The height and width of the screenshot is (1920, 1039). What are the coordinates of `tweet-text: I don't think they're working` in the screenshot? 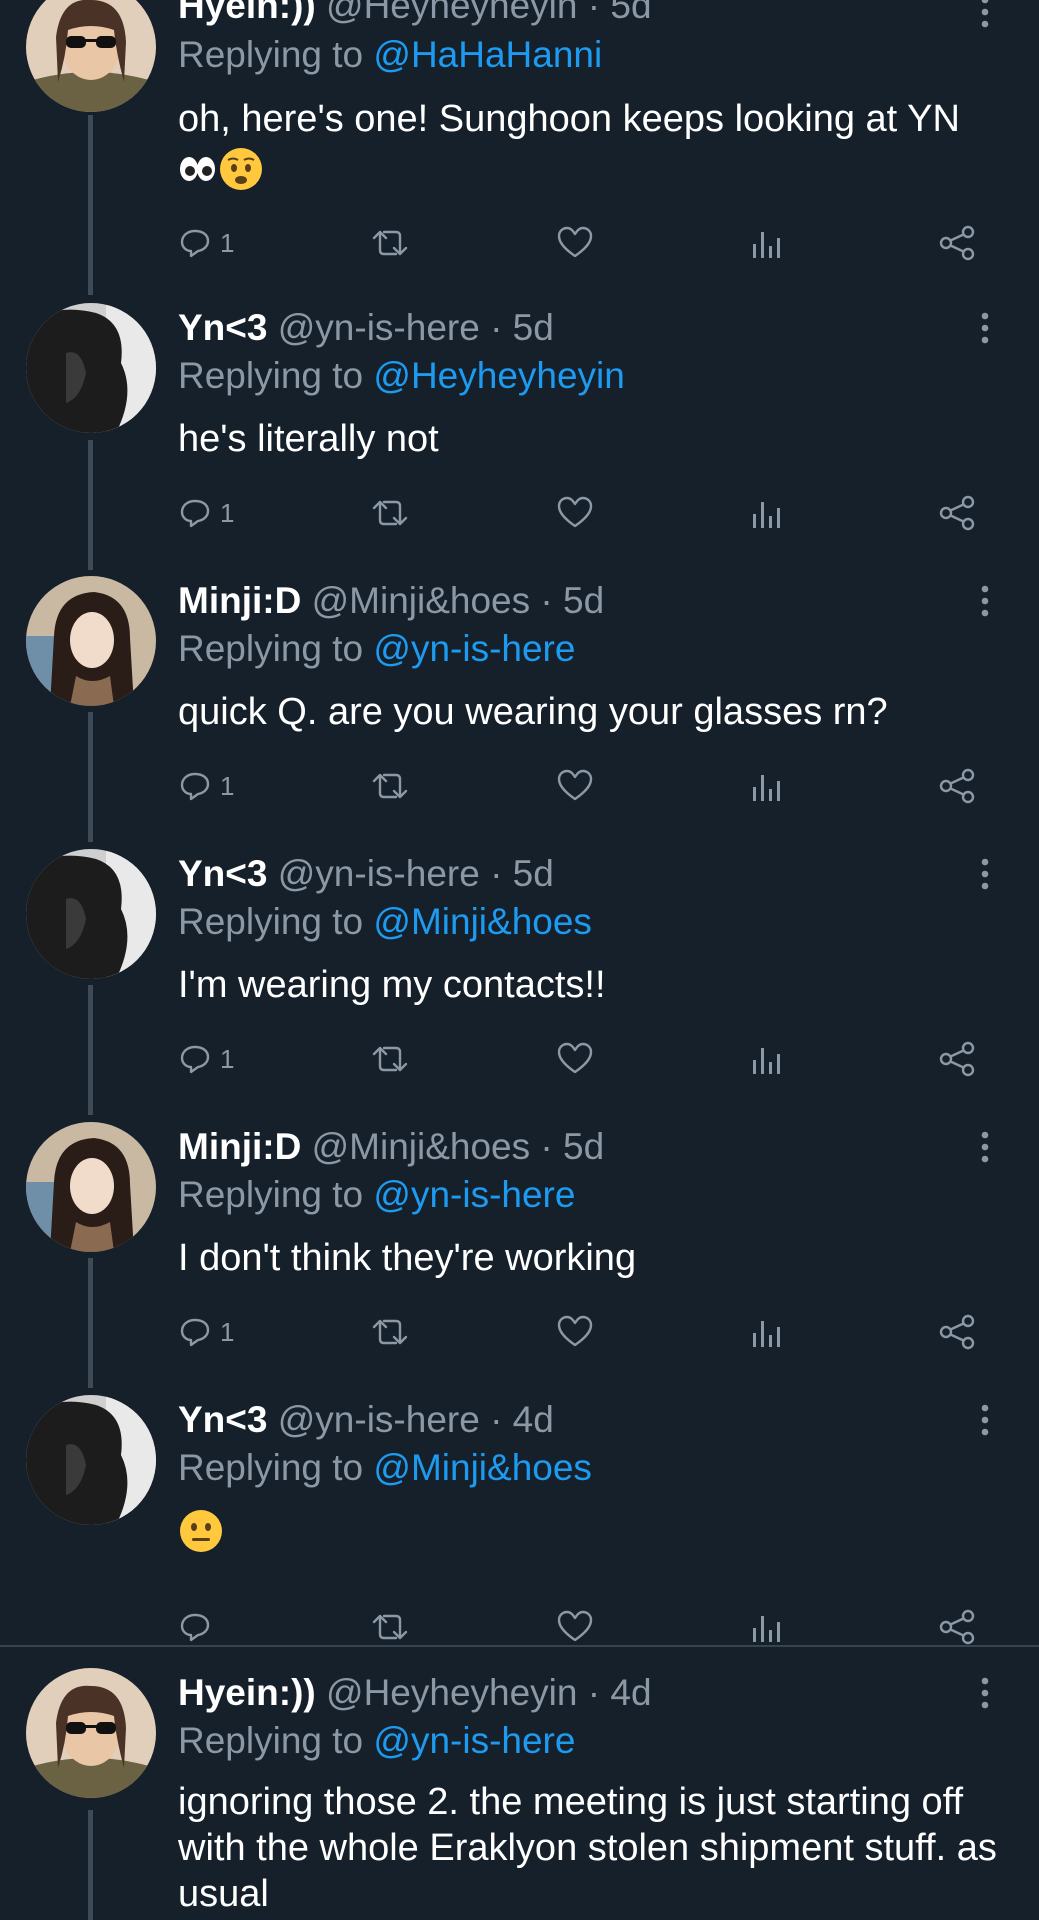 It's located at (593, 1258).